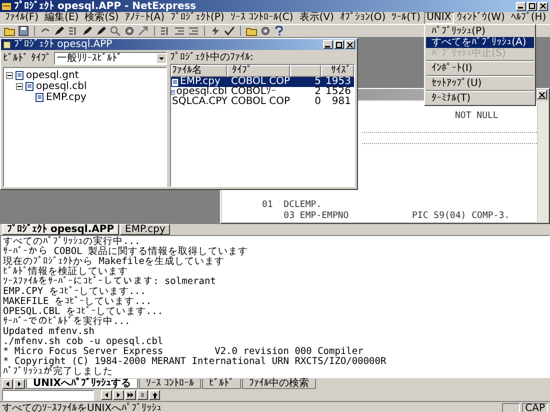 Image resolution: width=550 pixels, height=412 pixels. Describe the element at coordinates (461, 216) in the screenshot. I see `code-clause: PIC S9(04) COMP-3.` at that location.